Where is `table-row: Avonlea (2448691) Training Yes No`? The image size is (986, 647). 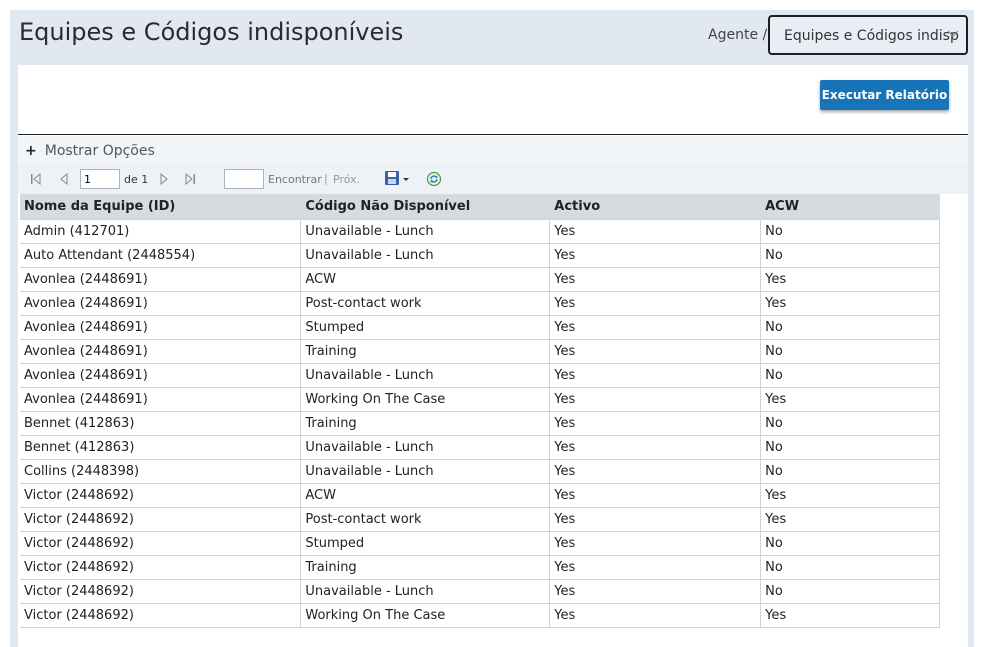
table-row: Avonlea (2448691) Training Yes No is located at coordinates (480, 351).